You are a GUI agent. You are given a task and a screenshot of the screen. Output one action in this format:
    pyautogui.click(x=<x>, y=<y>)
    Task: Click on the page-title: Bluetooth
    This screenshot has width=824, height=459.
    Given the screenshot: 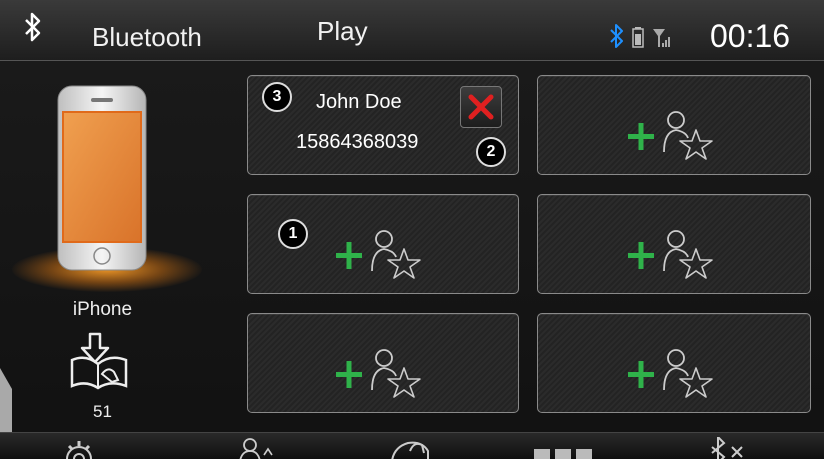 What is the action you would take?
    pyautogui.click(x=147, y=37)
    